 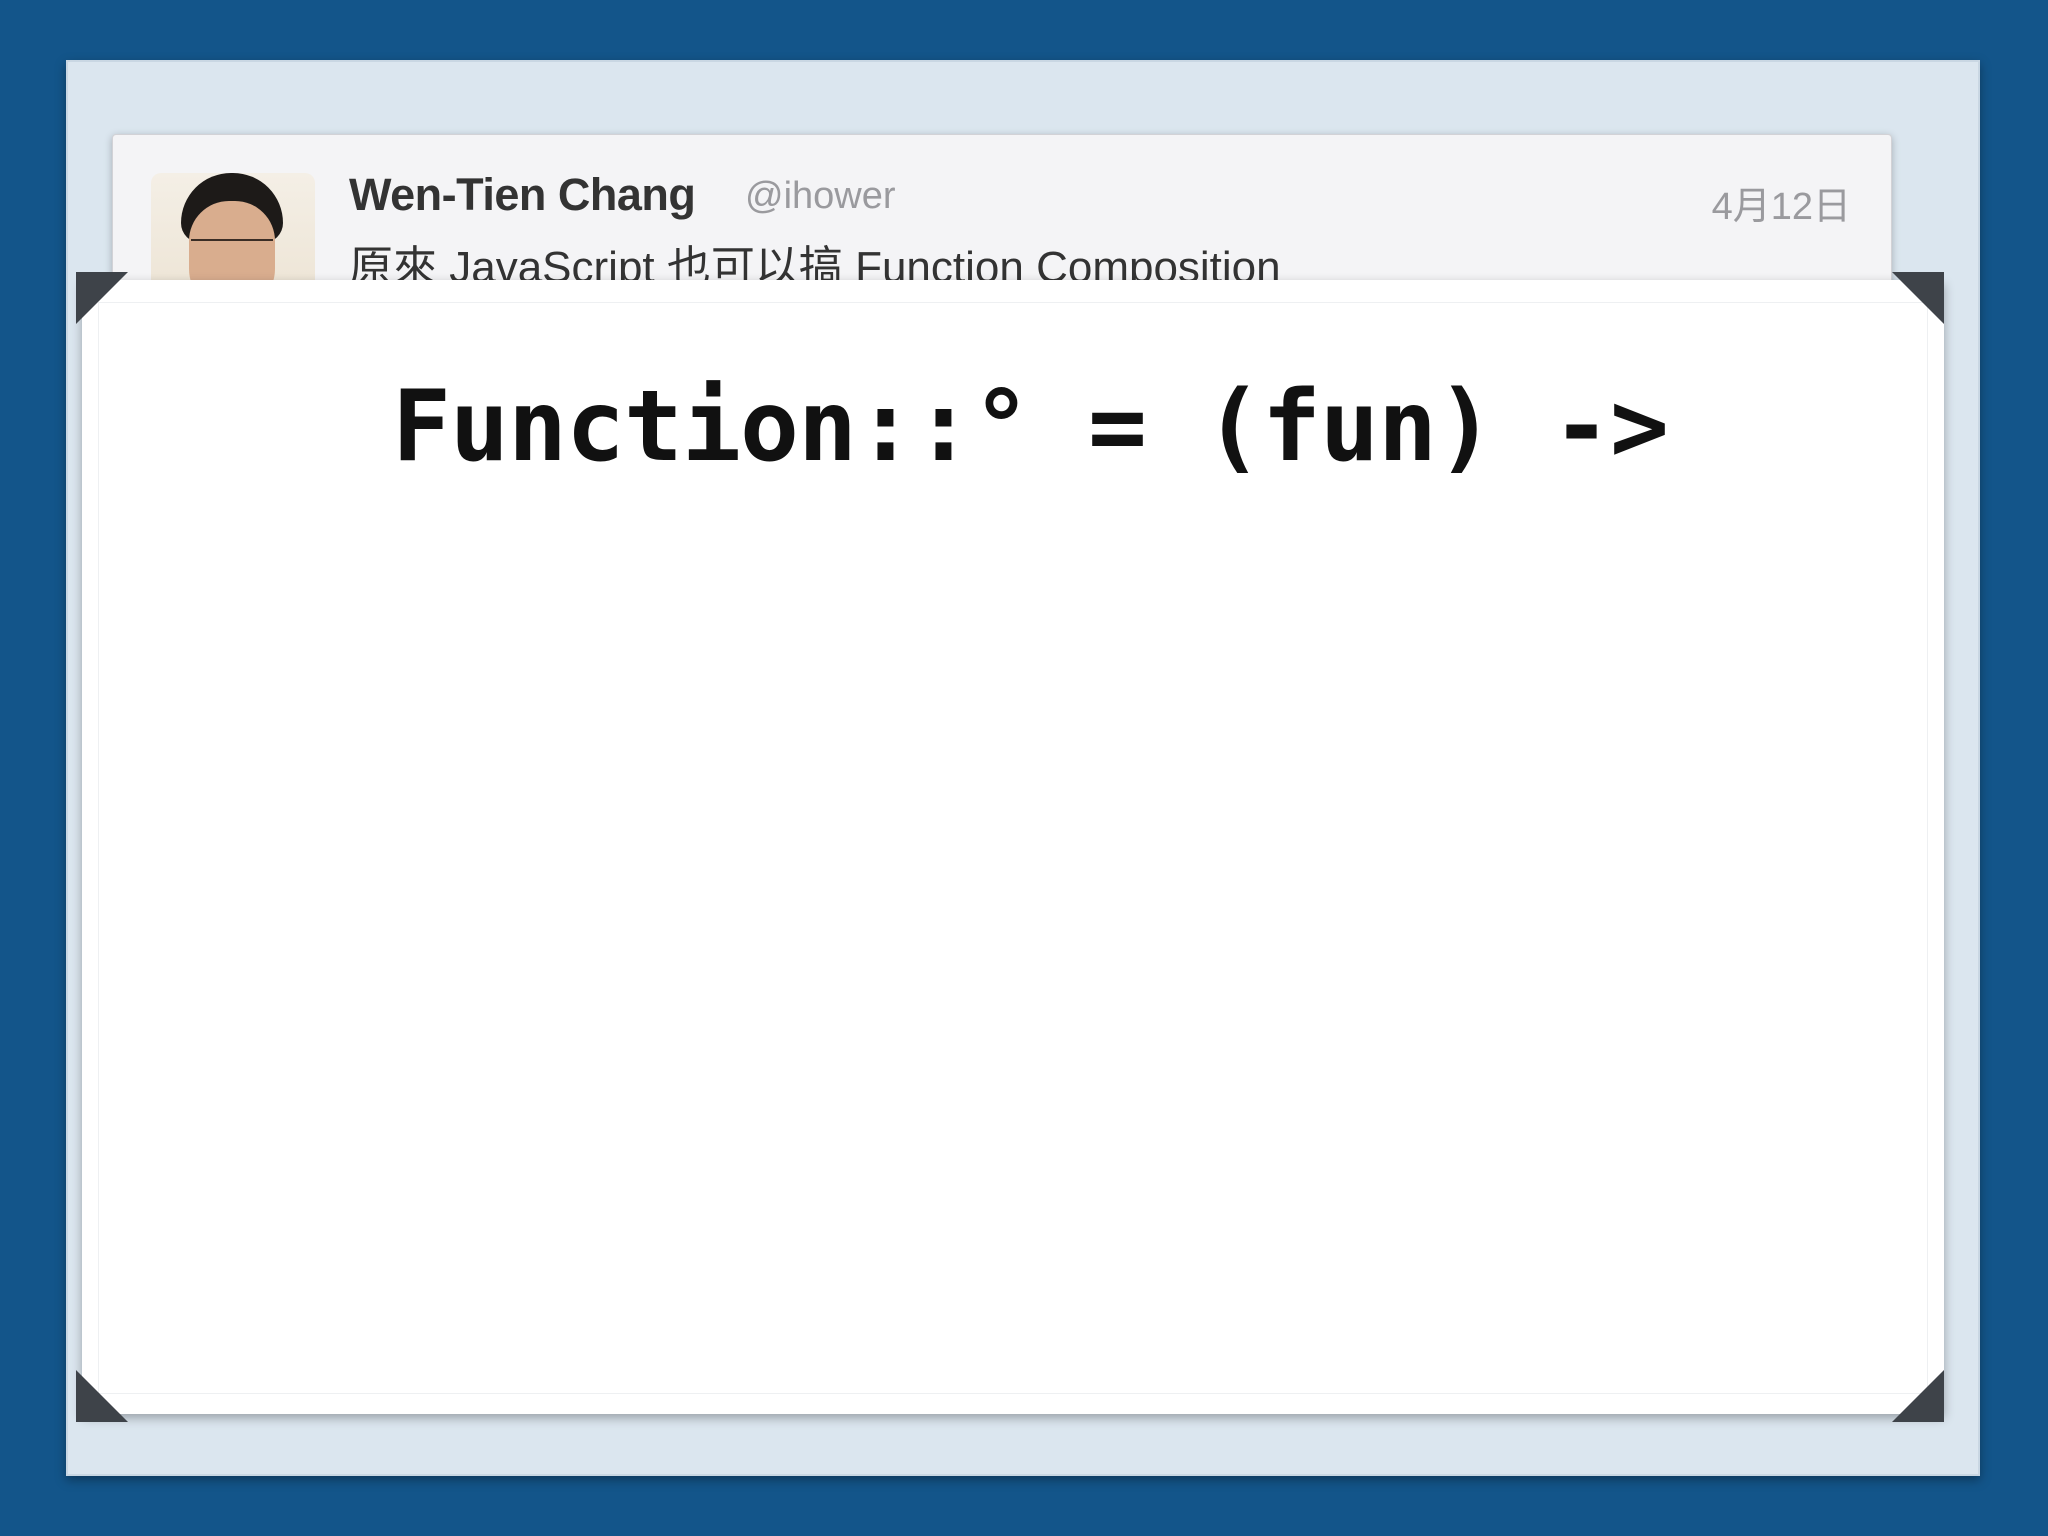 I want to click on tweet-date: 4月12日, so click(x=1781, y=207).